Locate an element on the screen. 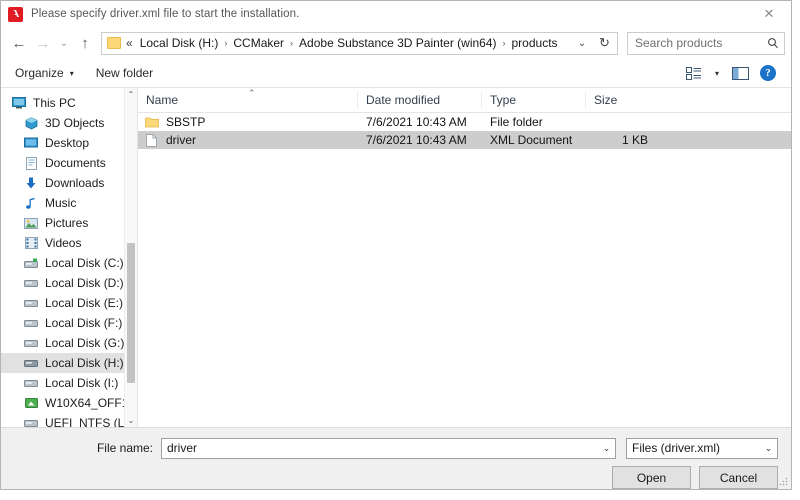  toolbar-right-group: ▾ ? is located at coordinates (731, 73).